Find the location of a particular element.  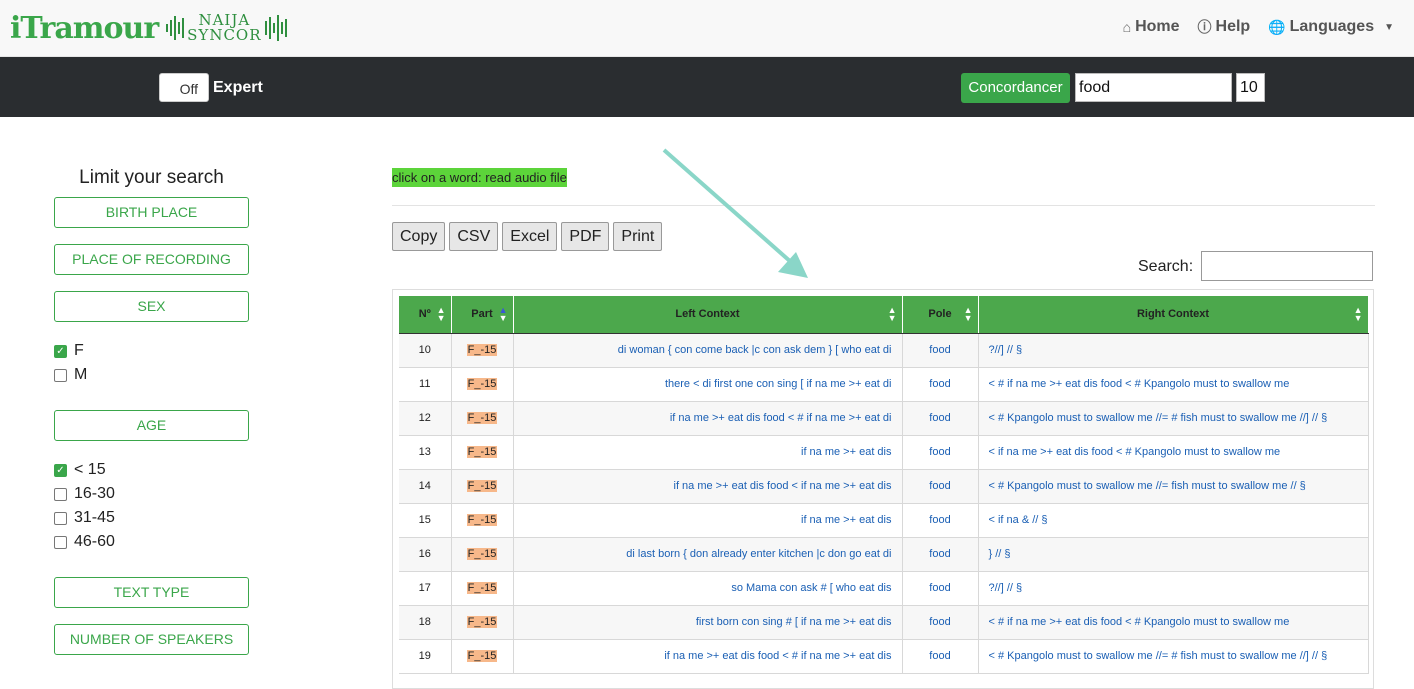

nav-home: ⌂ Home is located at coordinates (1151, 27).